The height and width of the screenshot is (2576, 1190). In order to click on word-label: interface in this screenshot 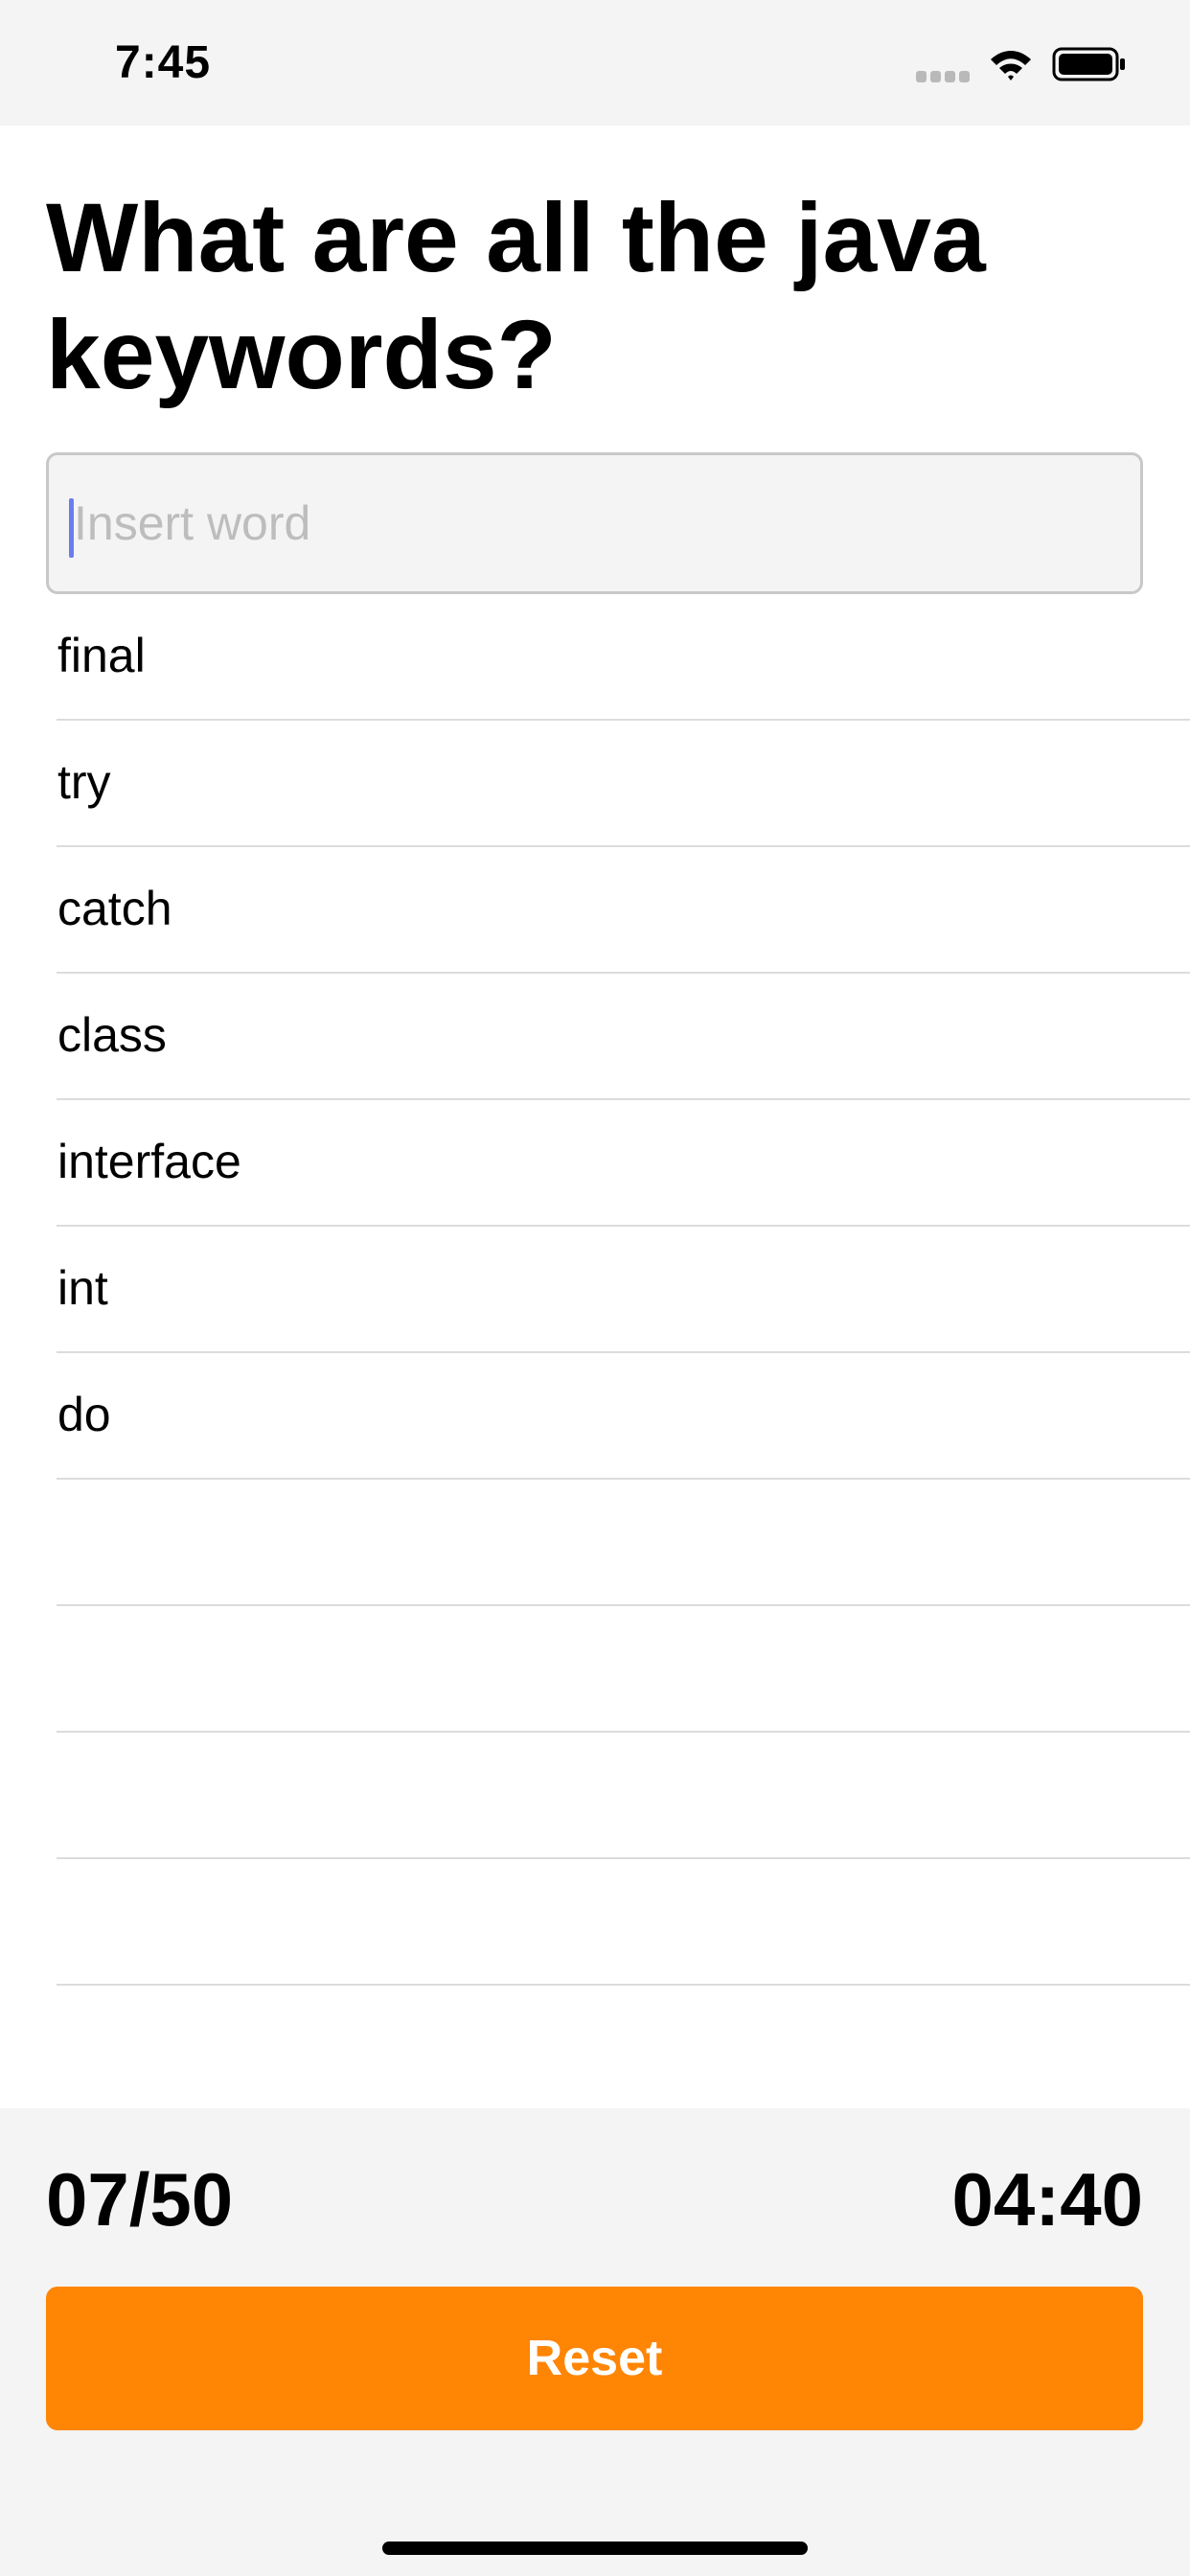, I will do `click(149, 1161)`.